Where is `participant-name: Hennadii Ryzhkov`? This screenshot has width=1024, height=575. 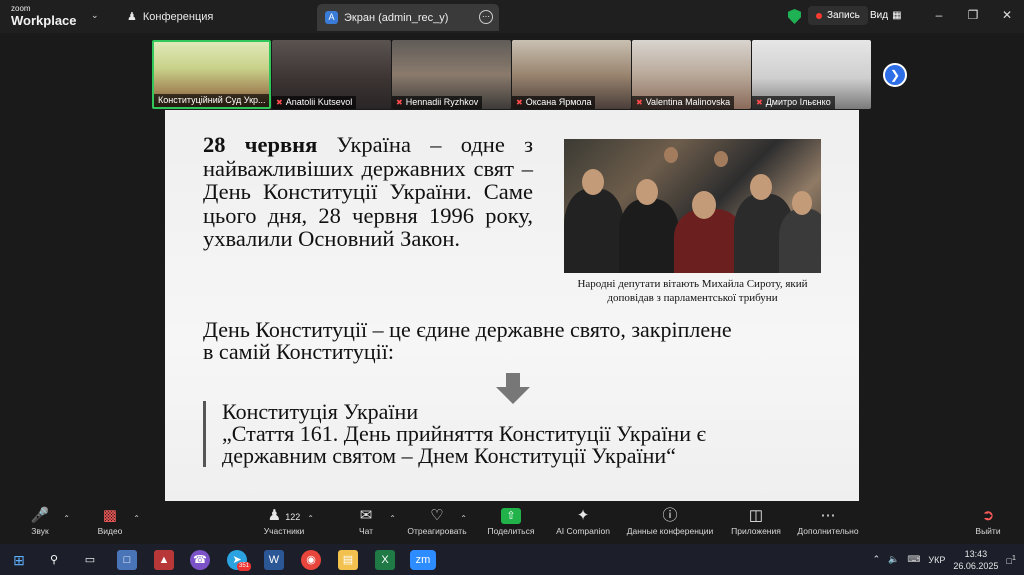
participant-name: Hennadii Ryzhkov is located at coordinates (442, 102).